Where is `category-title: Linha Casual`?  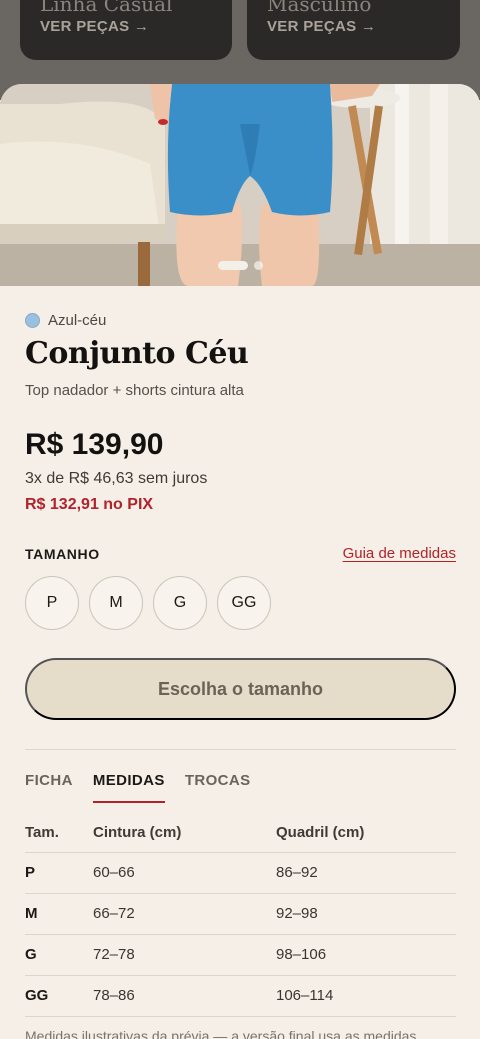
category-title: Linha Casual is located at coordinates (106, 8).